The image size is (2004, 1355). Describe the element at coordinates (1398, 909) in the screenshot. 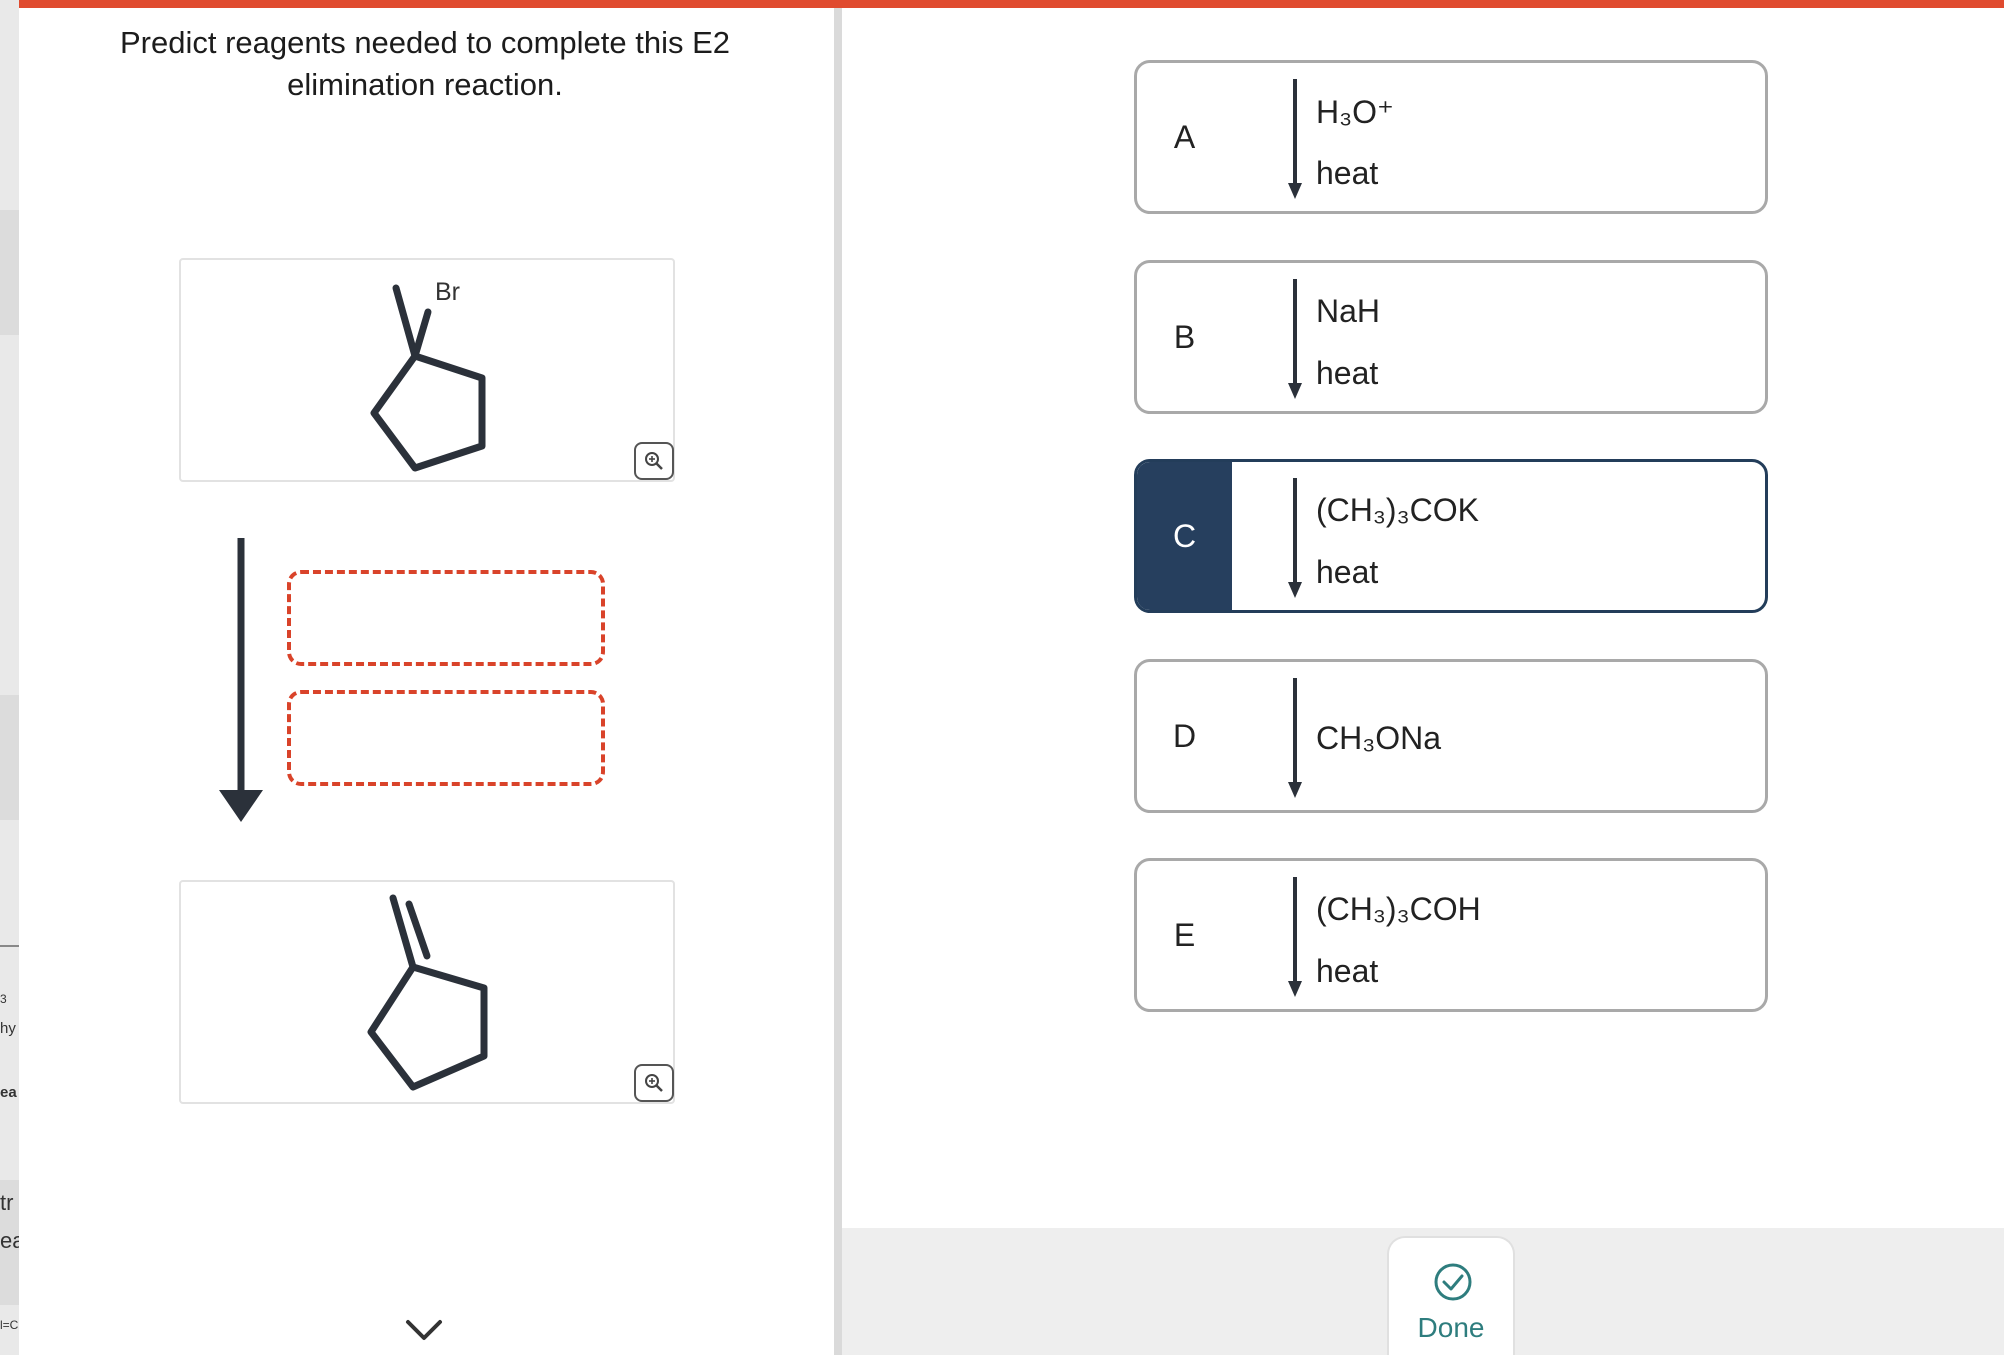

I see `option-reagent: (CH₃)₃COH` at that location.